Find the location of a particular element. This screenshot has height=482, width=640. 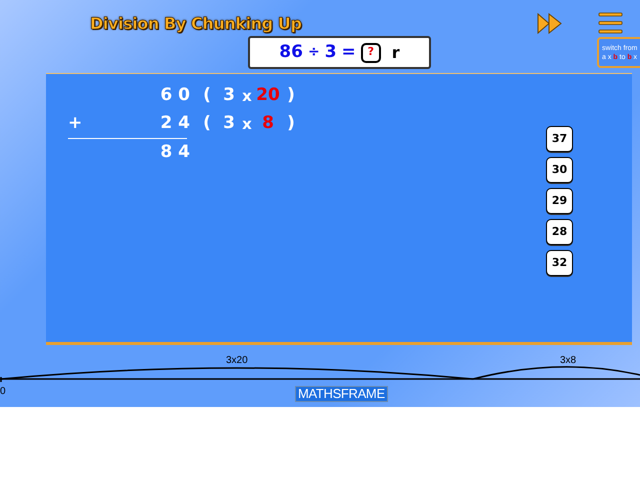

answer-slot: ? is located at coordinates (370, 52).